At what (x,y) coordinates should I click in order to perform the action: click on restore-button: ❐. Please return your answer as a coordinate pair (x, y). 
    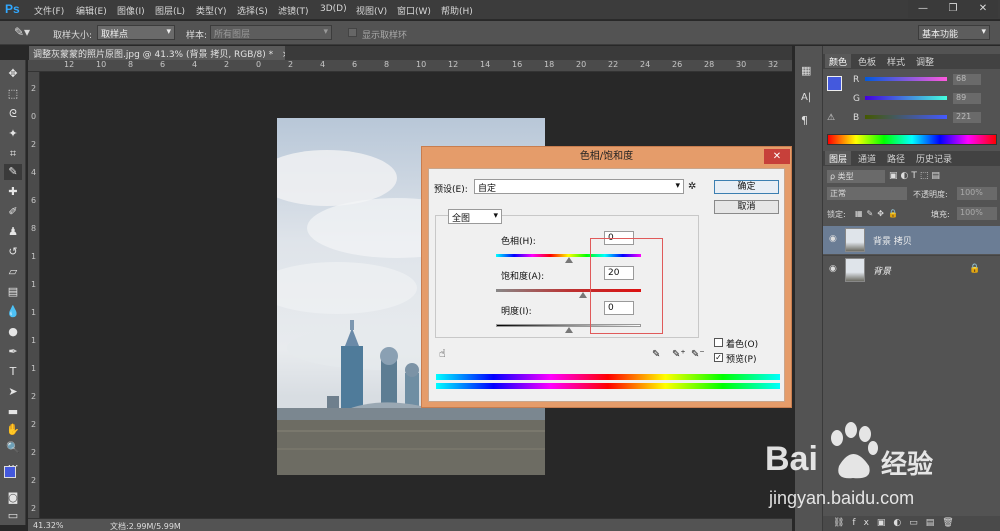
    Looking at the image, I should click on (953, 9).